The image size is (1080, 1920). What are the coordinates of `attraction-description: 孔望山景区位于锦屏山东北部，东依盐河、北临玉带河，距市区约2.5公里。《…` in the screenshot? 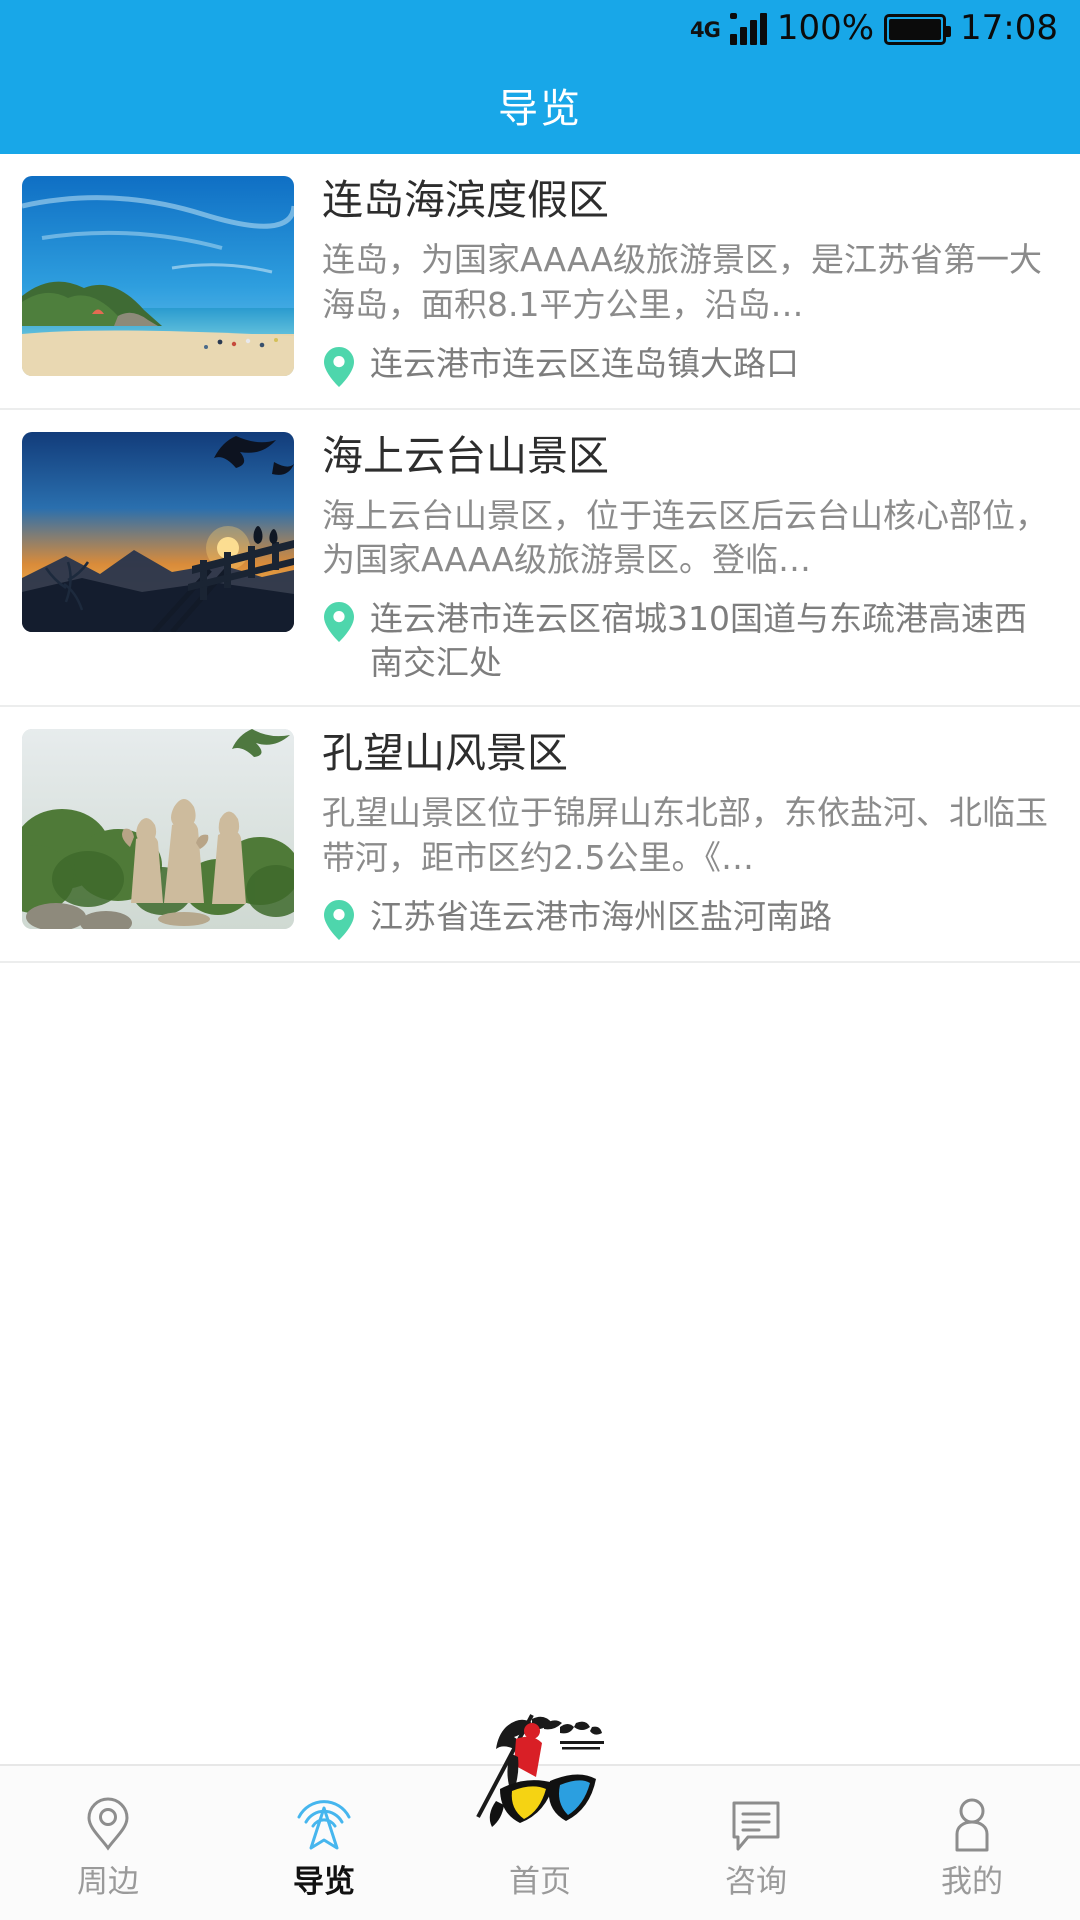 It's located at (685, 834).